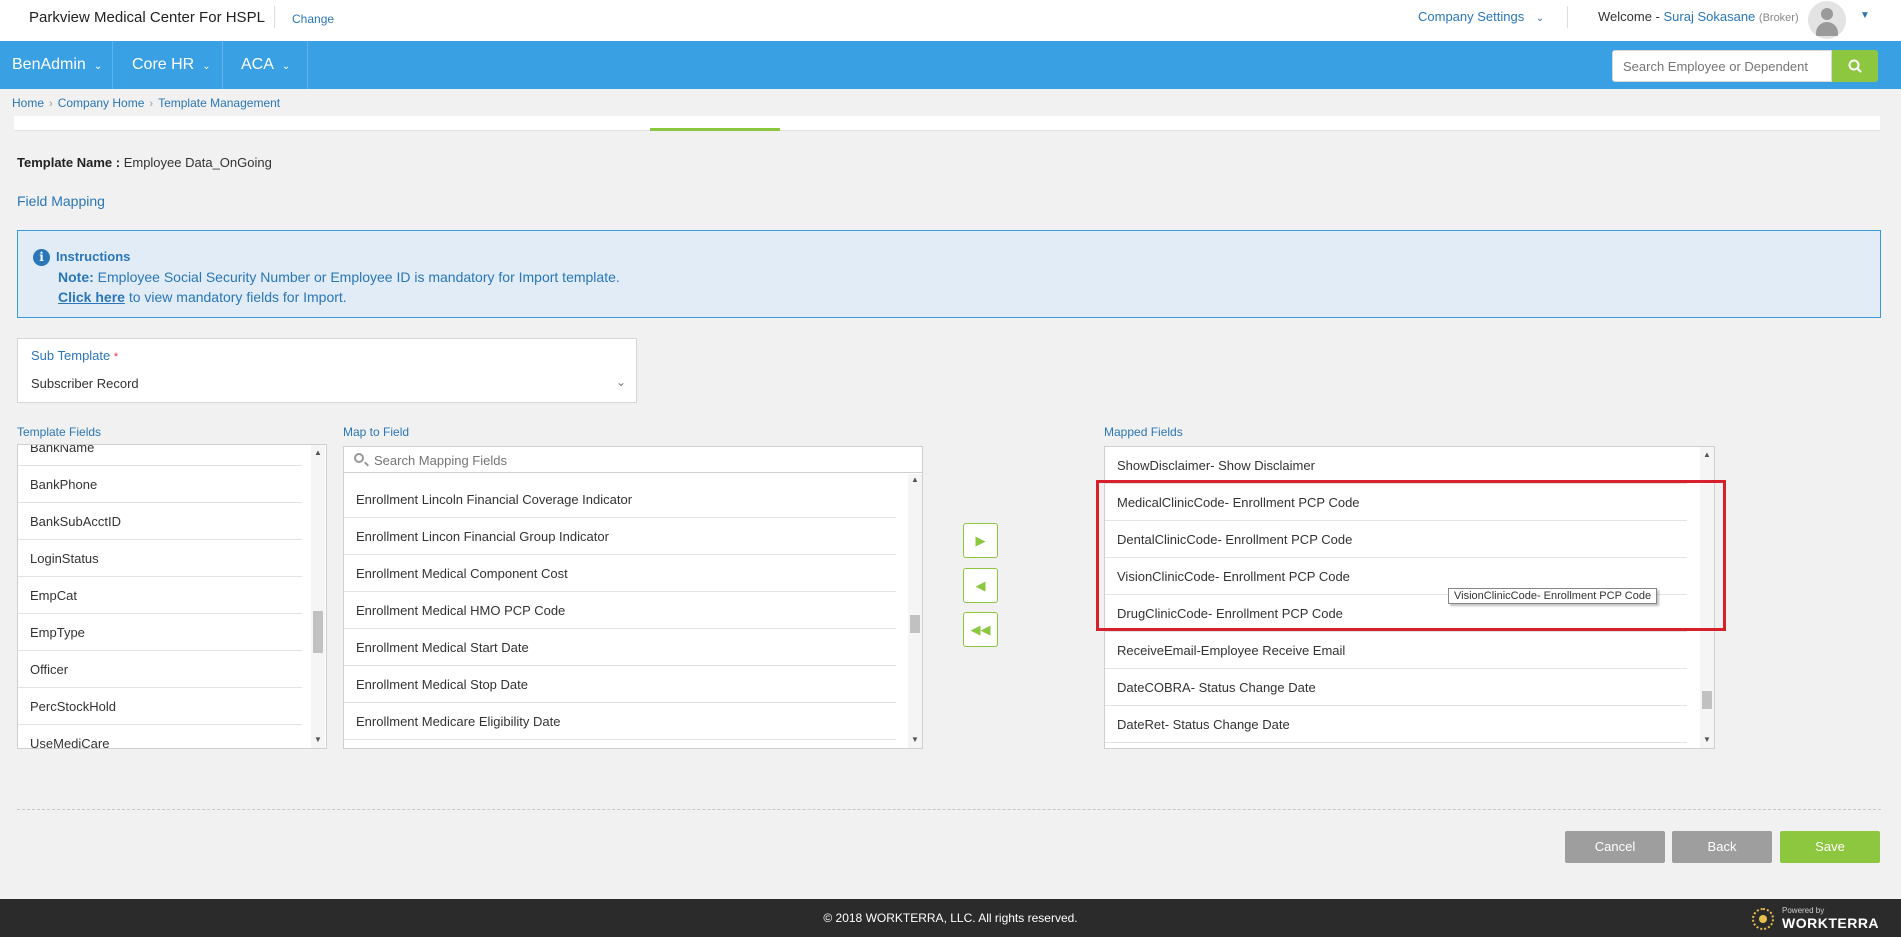 The image size is (1901, 937). Describe the element at coordinates (1553, 596) in the screenshot. I see `item-tooltip: VisionClinicCode- Enrollment PCP Code` at that location.